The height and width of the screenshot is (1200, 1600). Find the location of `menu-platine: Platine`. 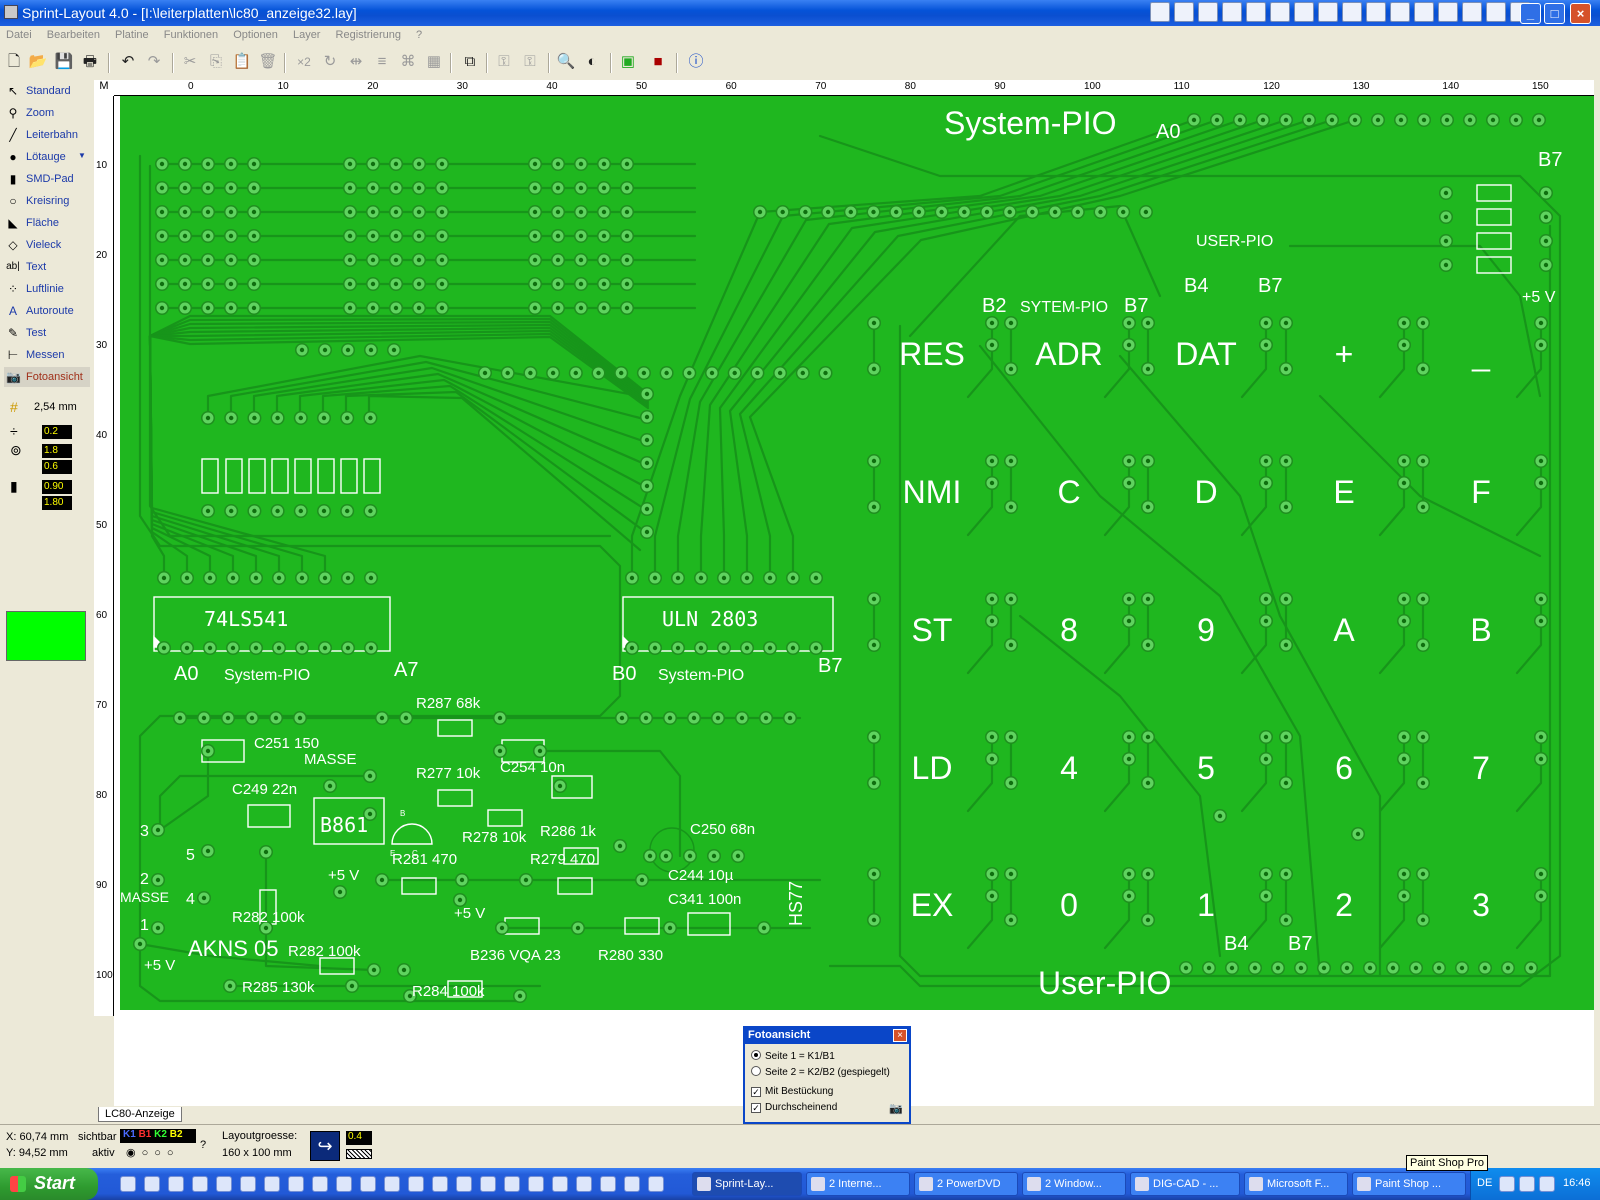

menu-platine: Platine is located at coordinates (132, 35).